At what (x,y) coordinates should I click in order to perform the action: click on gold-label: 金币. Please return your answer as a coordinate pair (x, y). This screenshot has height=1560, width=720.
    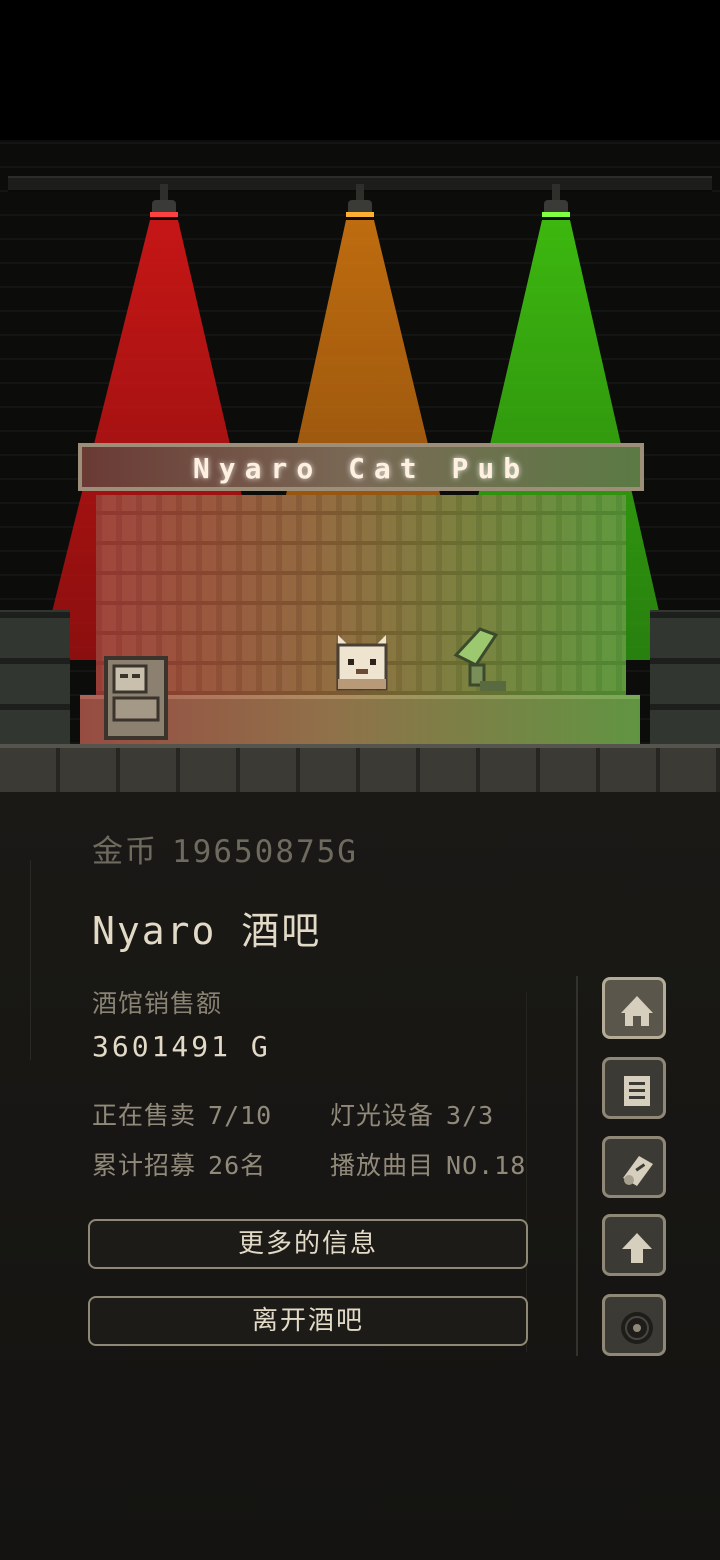
    Looking at the image, I should click on (125, 852).